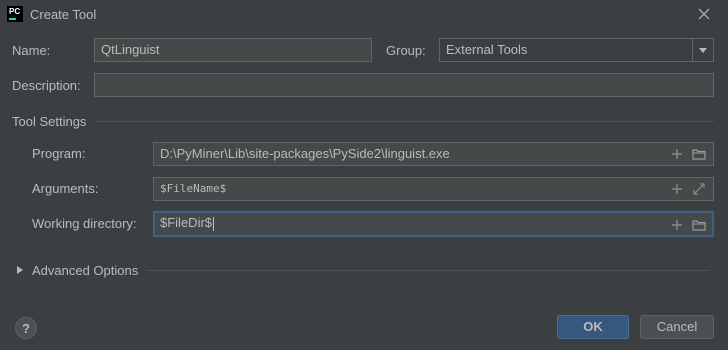 This screenshot has width=728, height=350. What do you see at coordinates (214, 223) in the screenshot?
I see `text-cursor` at bounding box center [214, 223].